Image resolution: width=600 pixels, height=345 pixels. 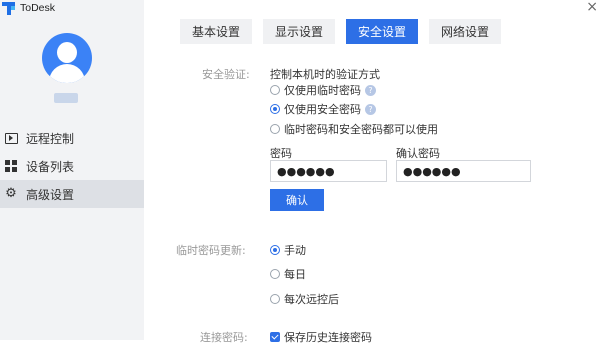 What do you see at coordinates (463, 171) in the screenshot?
I see `confirm-password-input` at bounding box center [463, 171].